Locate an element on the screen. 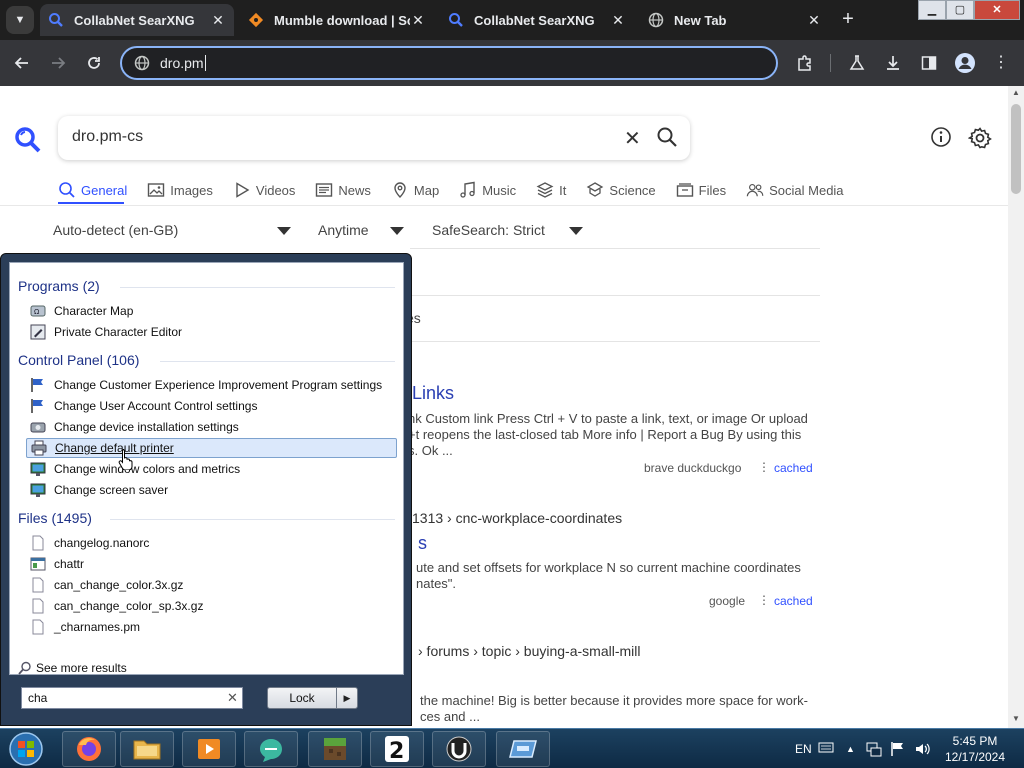 The image size is (1024, 768). drive-taskbar-icon is located at coordinates (523, 749).